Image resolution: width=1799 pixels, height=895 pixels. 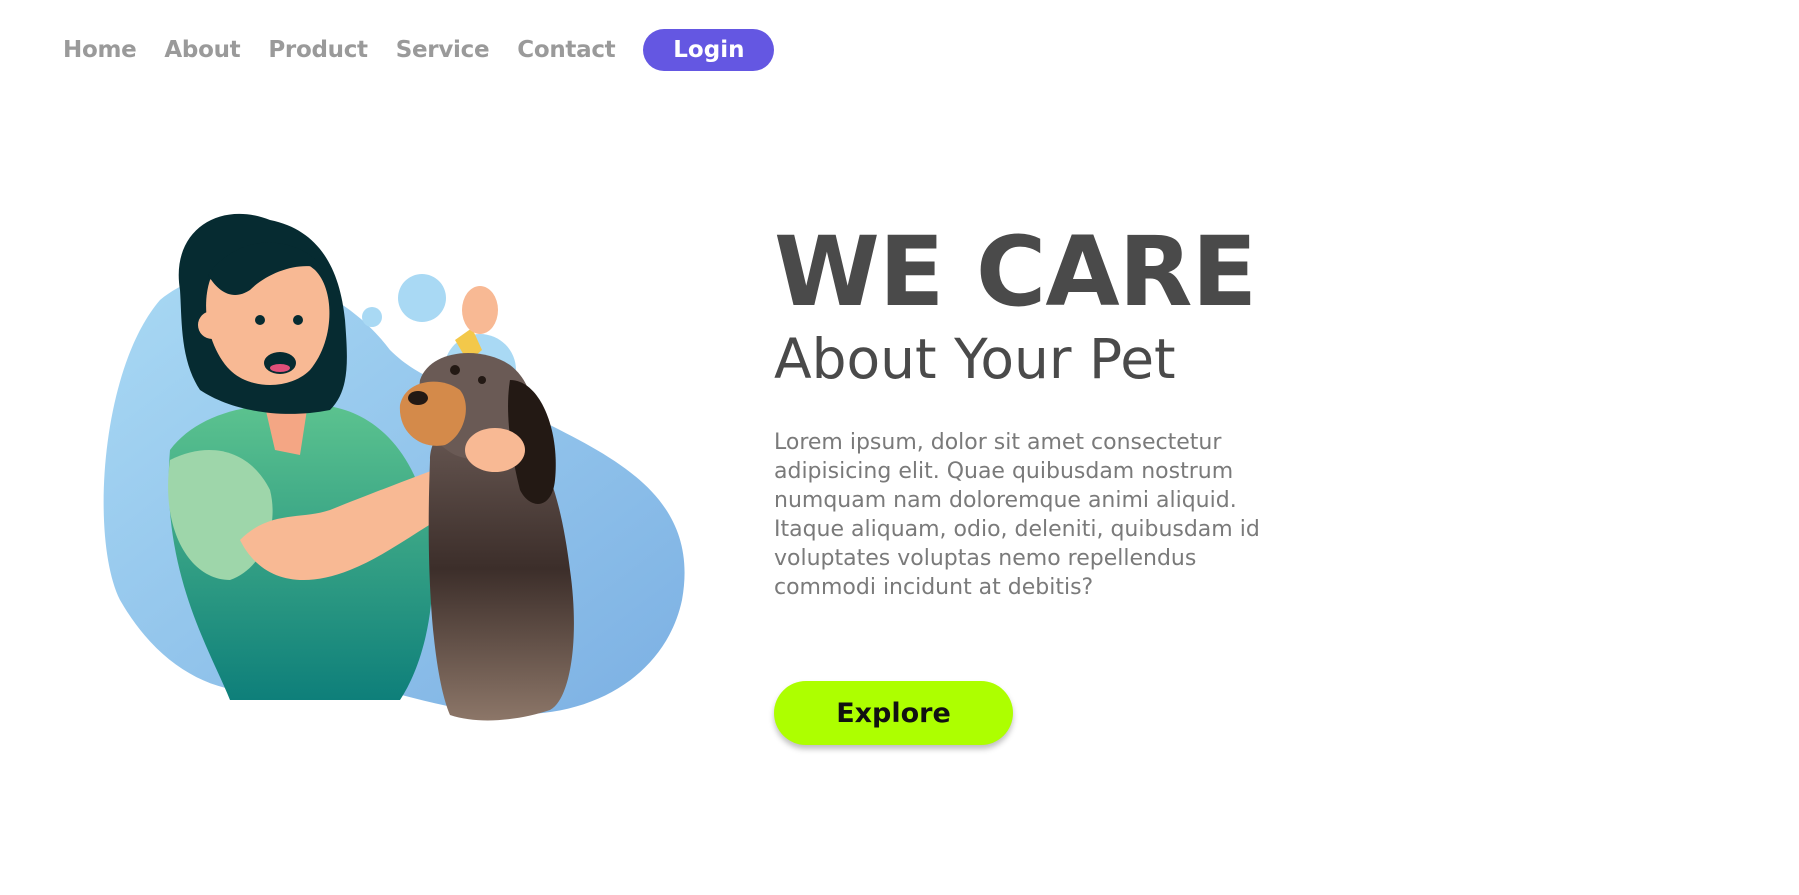 What do you see at coordinates (100, 50) in the screenshot?
I see `nav-link-home: Home` at bounding box center [100, 50].